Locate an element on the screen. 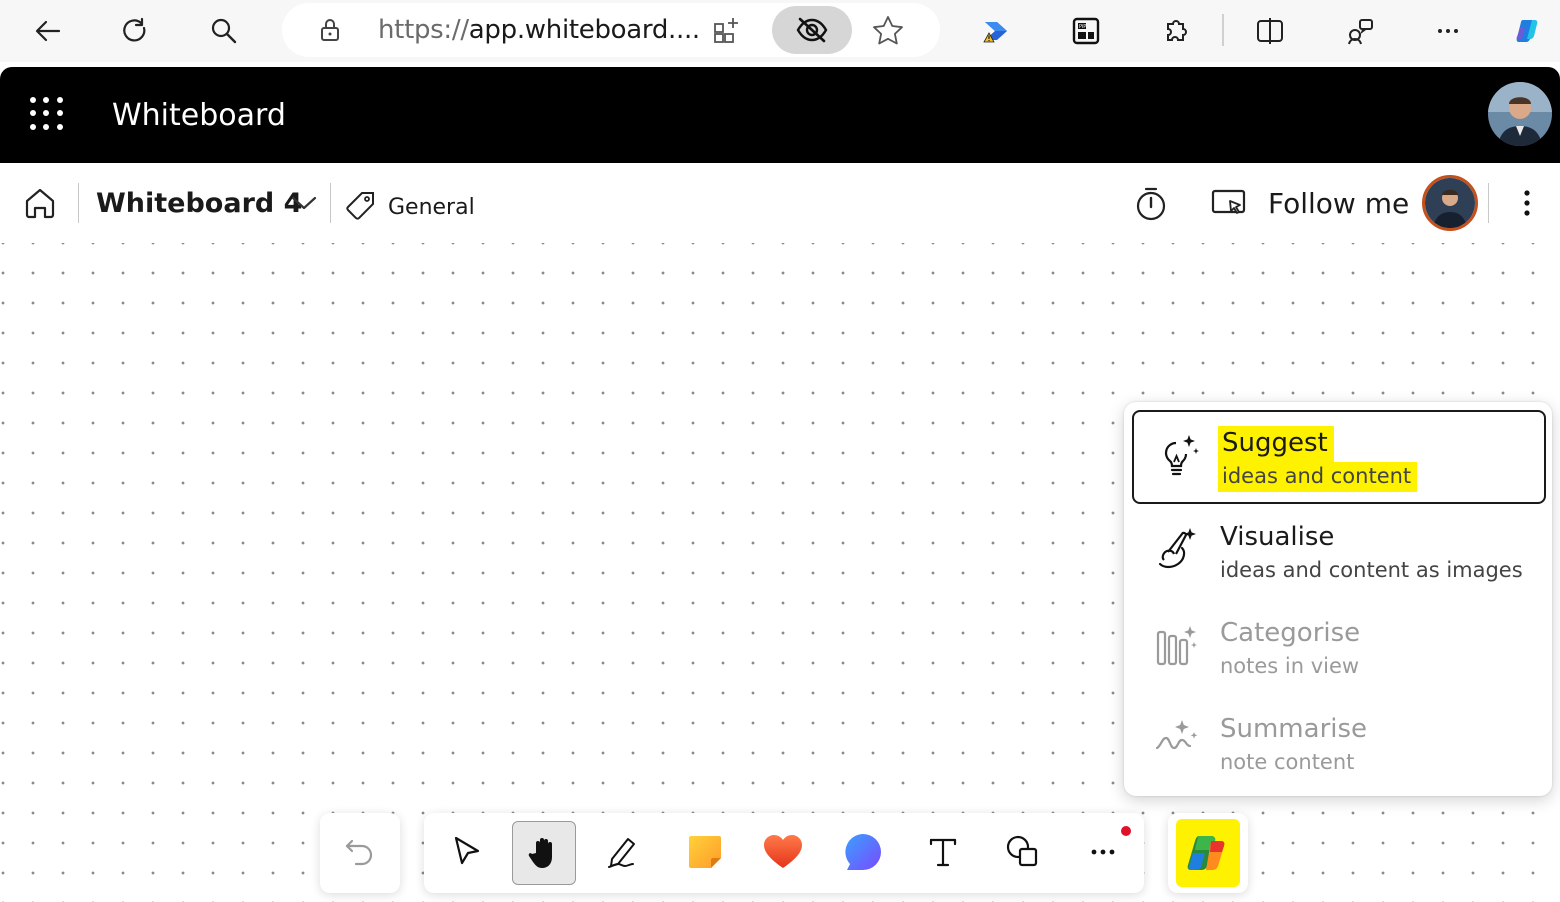  search-icon is located at coordinates (224, 31).